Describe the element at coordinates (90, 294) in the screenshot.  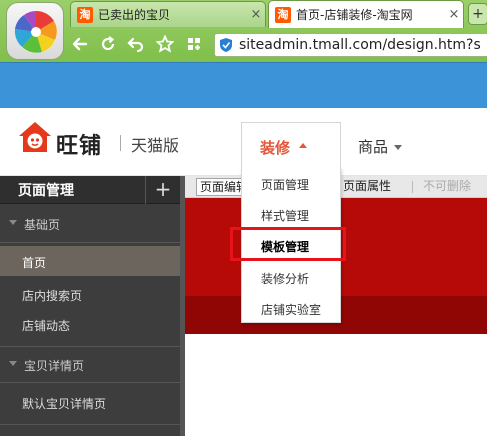
I see `sidebar-item-store-search: 店内搜索页` at that location.